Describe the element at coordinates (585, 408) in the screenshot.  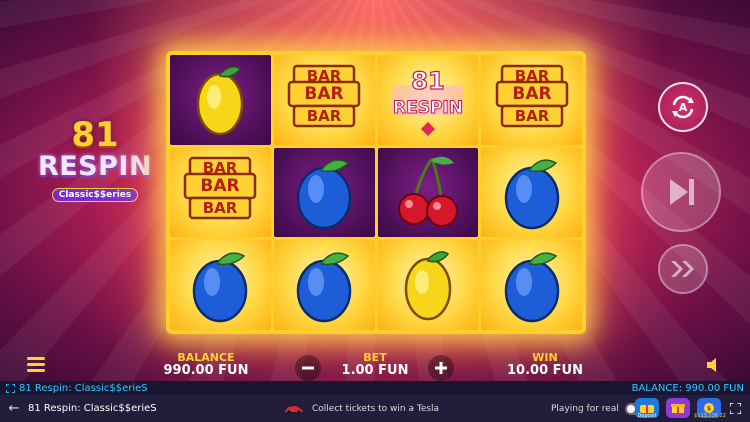
I see `playing-for-real-label: Playing for real` at that location.